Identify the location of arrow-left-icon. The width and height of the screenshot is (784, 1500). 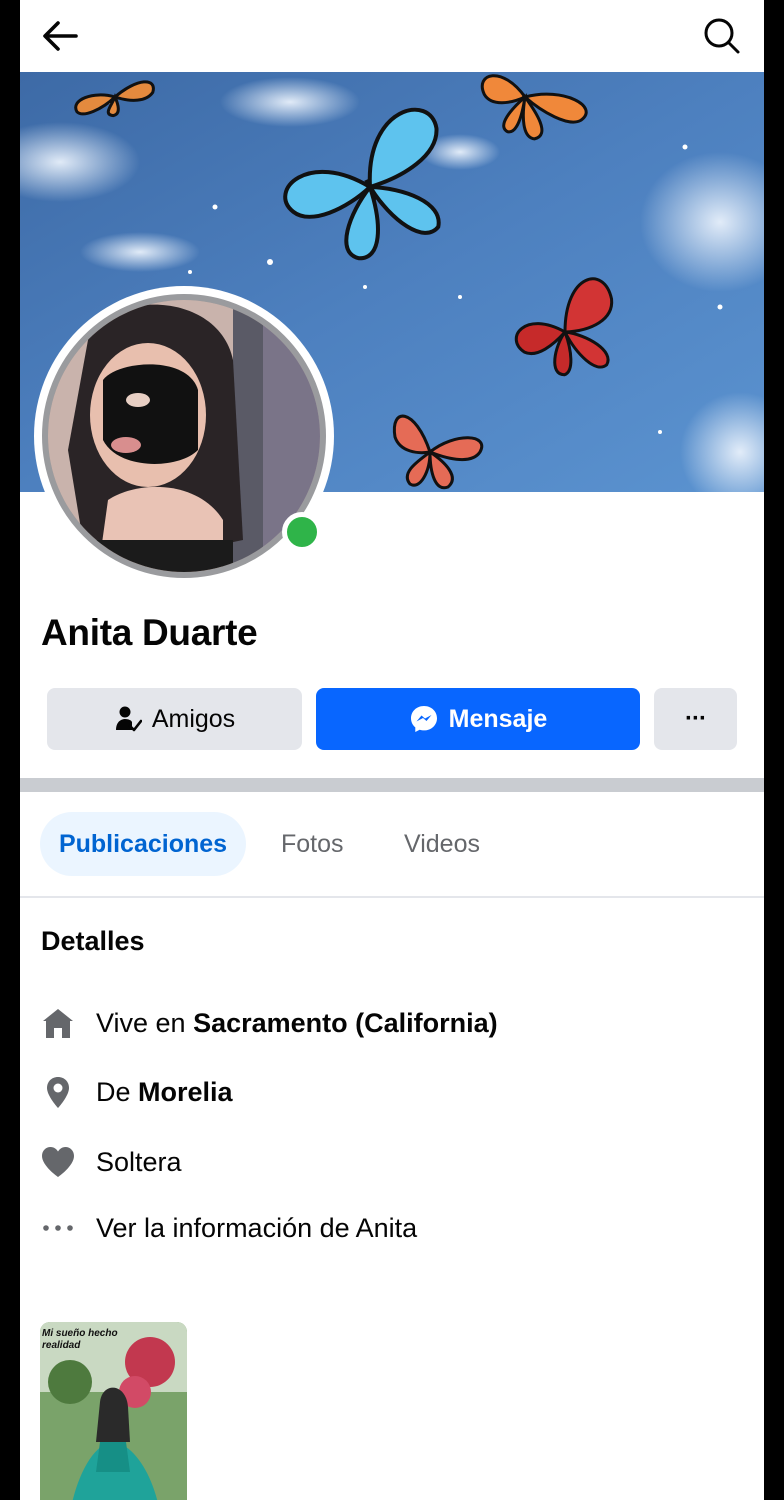
(60, 36).